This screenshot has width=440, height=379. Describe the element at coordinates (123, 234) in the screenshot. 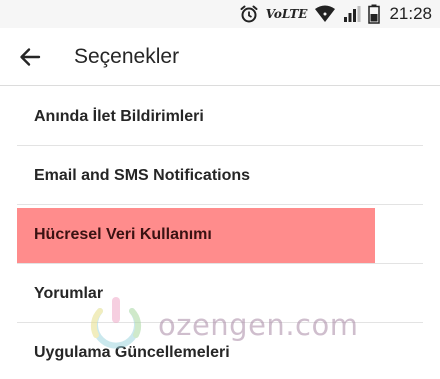

I see `settings-item-label: Hücresel Veri Kullanımı` at that location.